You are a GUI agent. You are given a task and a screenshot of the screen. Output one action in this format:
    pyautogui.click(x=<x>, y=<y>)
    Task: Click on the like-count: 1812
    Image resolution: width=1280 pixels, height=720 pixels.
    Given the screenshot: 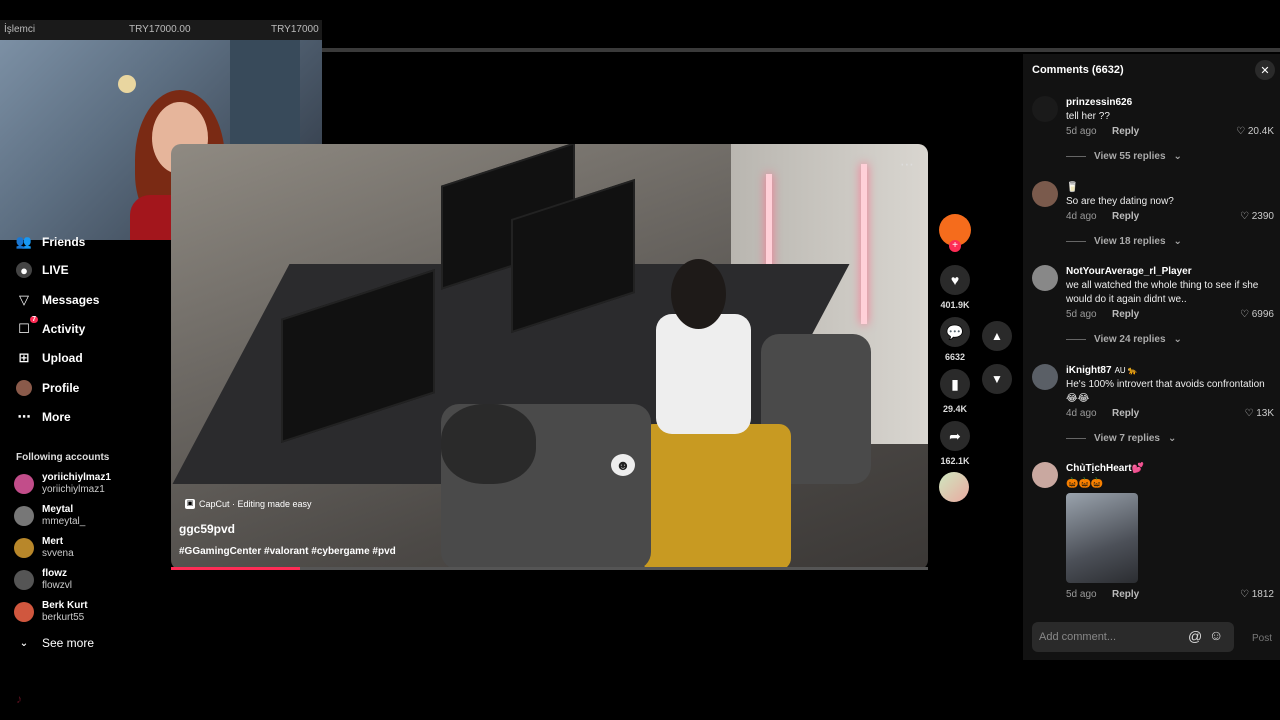 What is the action you would take?
    pyautogui.click(x=1262, y=594)
    